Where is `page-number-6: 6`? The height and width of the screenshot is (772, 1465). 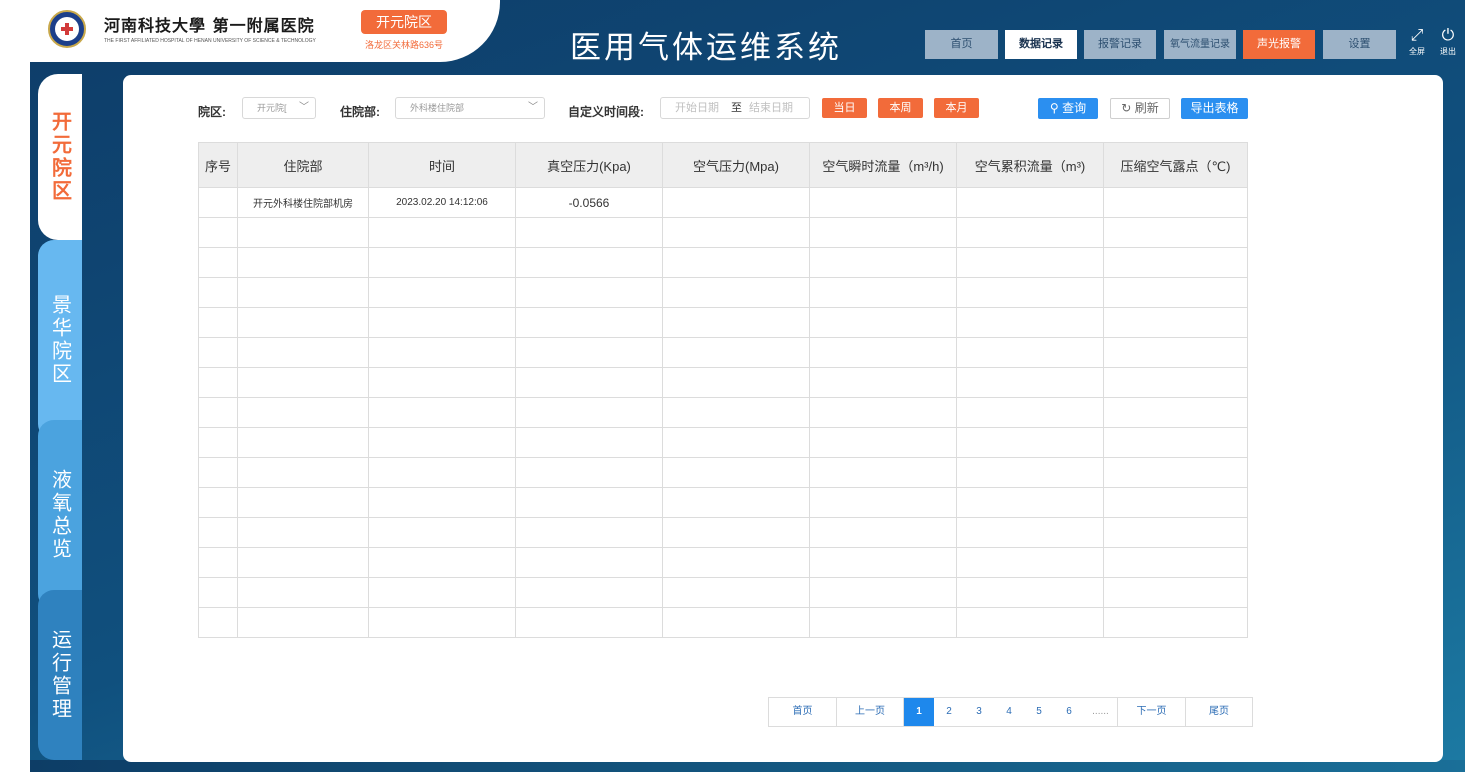
page-number-6: 6 is located at coordinates (1069, 712).